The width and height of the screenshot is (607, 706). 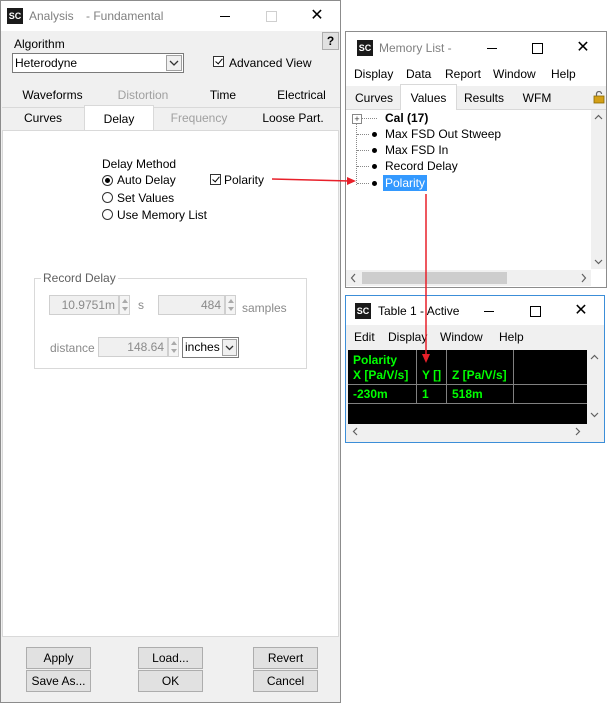 I want to click on spin-up-icon, so click(x=125, y=301).